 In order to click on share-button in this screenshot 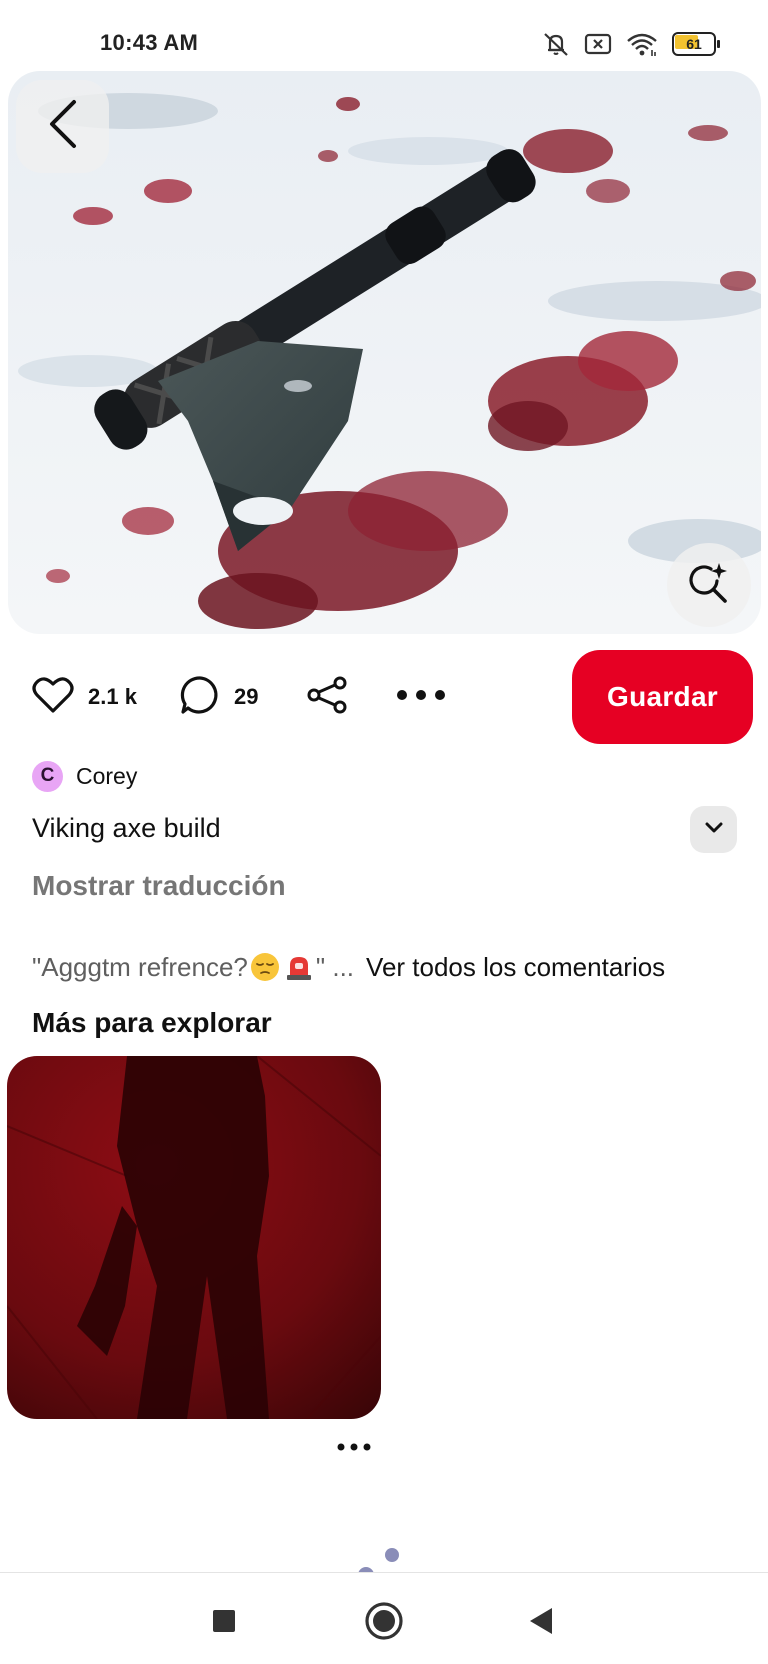, I will do `click(327, 697)`.